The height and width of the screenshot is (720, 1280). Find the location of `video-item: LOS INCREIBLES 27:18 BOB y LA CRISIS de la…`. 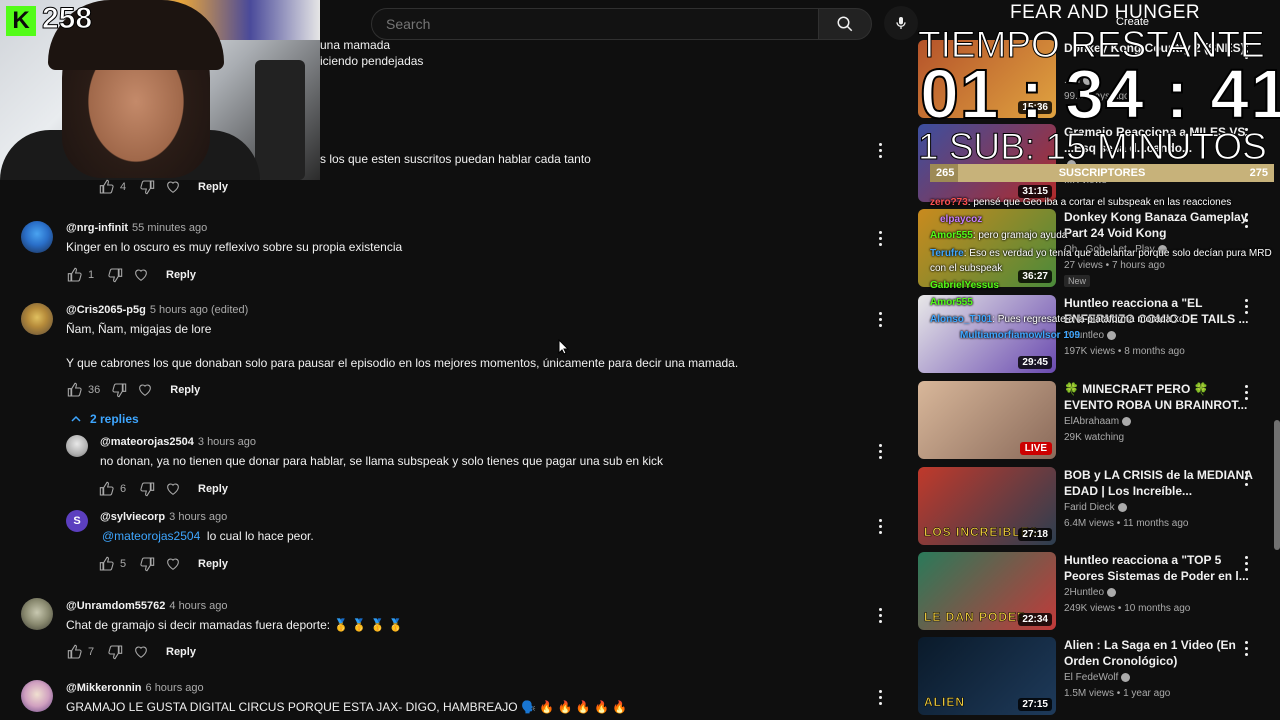

video-item: LOS INCREIBLES 27:18 BOB y LA CRISIS de la… is located at coordinates (1096, 507).